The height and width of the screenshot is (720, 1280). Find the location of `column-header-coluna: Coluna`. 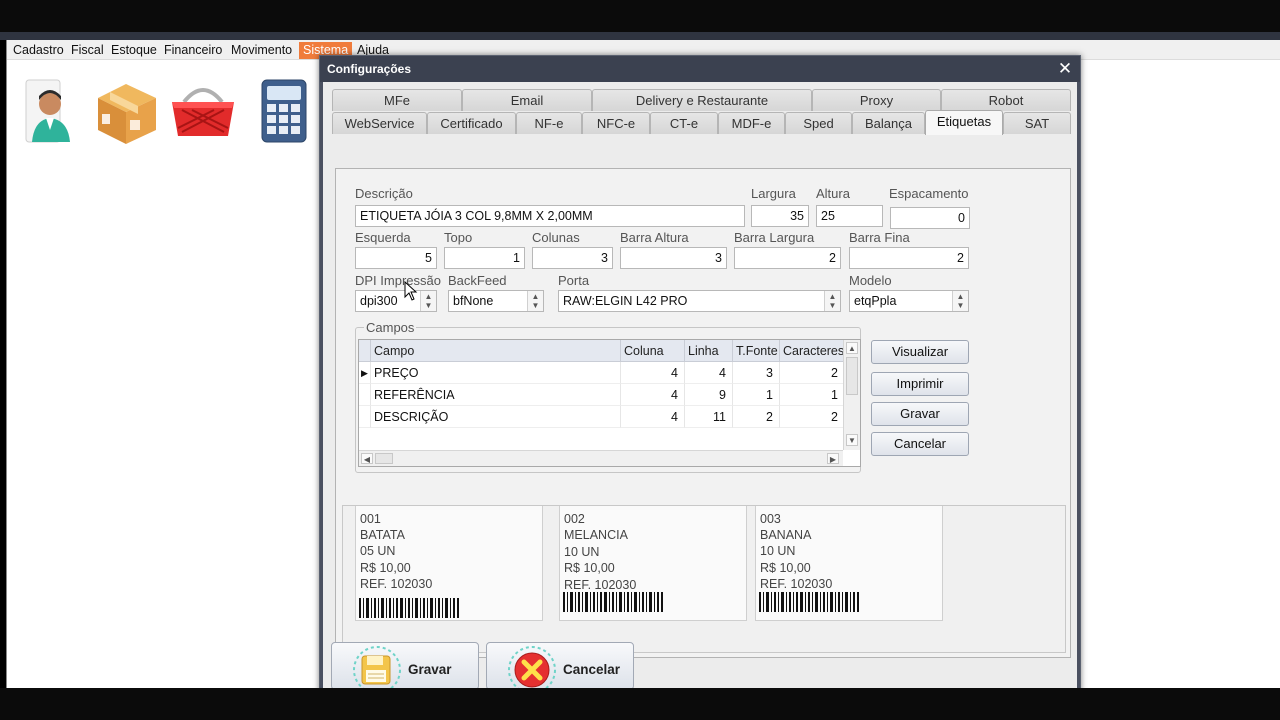

column-header-coluna: Coluna is located at coordinates (653, 351).